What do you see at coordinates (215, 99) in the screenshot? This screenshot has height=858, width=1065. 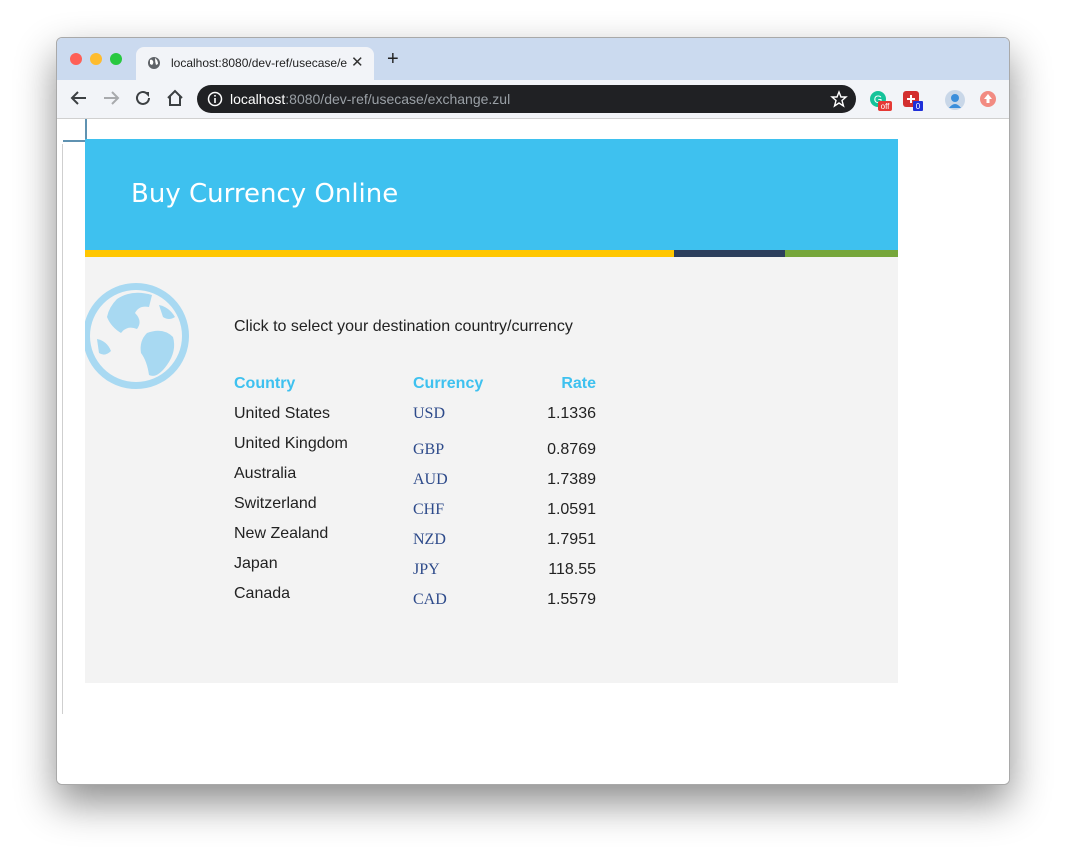 I see `site-info-icon` at bounding box center [215, 99].